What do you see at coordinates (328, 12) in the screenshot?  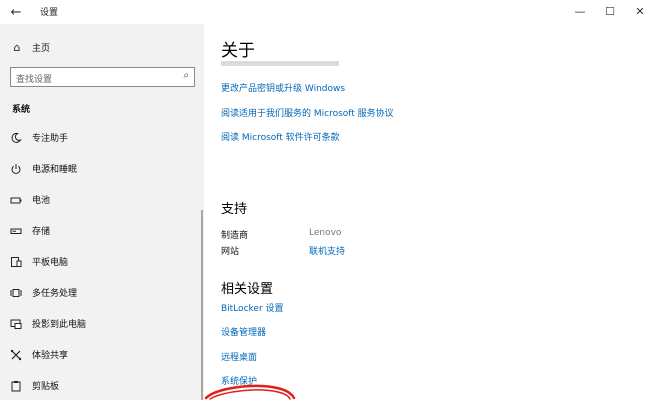 I see `title-bar: ← 设置 — ☐ ✕` at bounding box center [328, 12].